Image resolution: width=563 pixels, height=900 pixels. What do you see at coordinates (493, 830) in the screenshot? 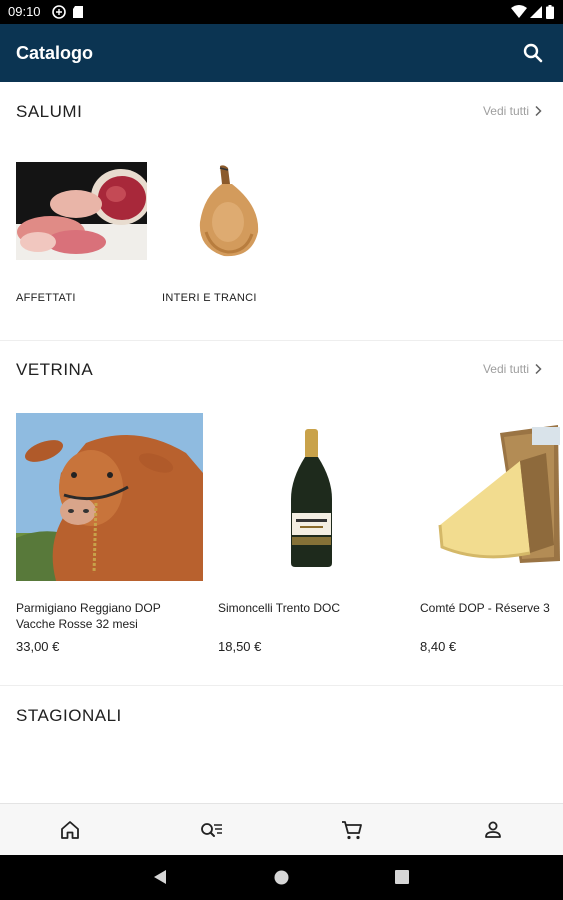
I see `account-icon` at bounding box center [493, 830].